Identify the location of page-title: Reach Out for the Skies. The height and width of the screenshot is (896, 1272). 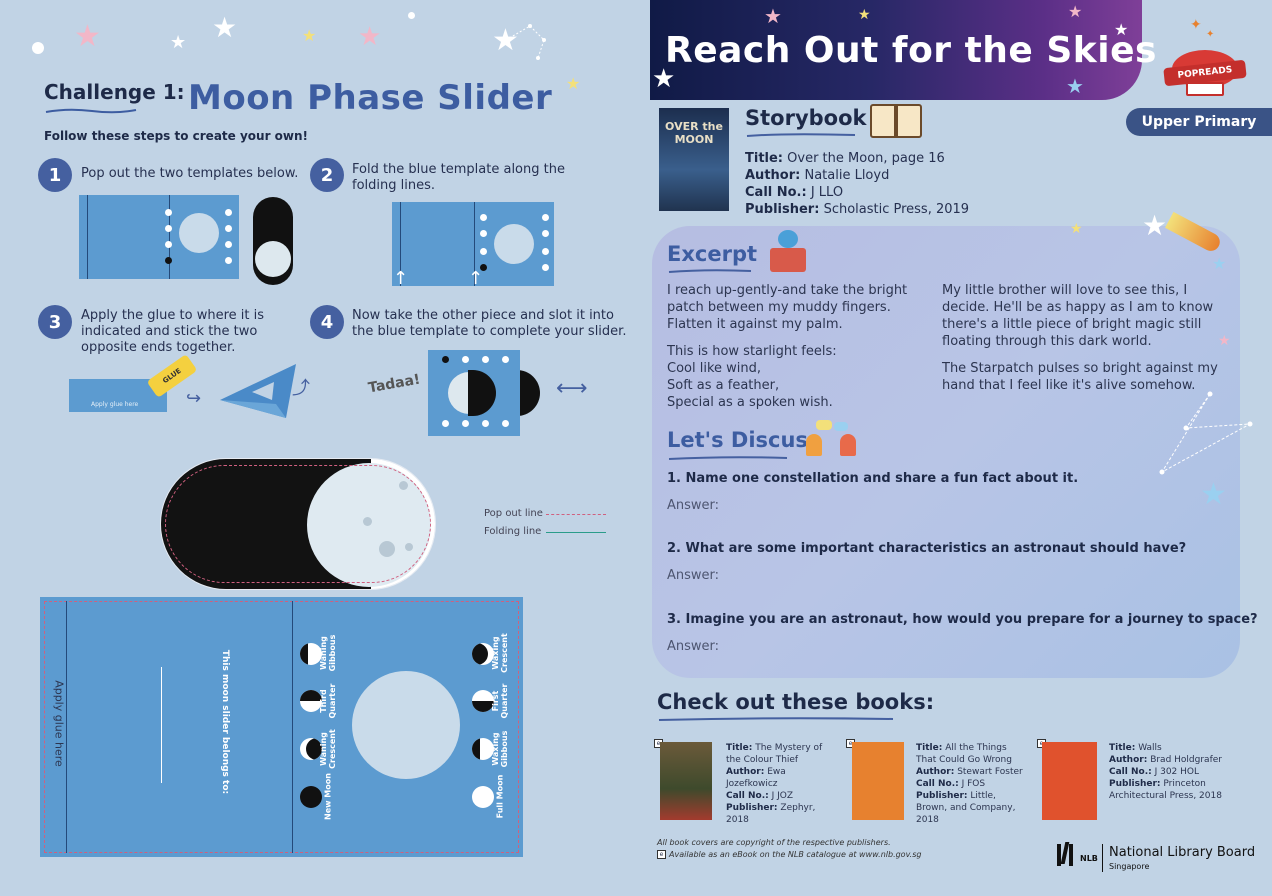
(911, 50).